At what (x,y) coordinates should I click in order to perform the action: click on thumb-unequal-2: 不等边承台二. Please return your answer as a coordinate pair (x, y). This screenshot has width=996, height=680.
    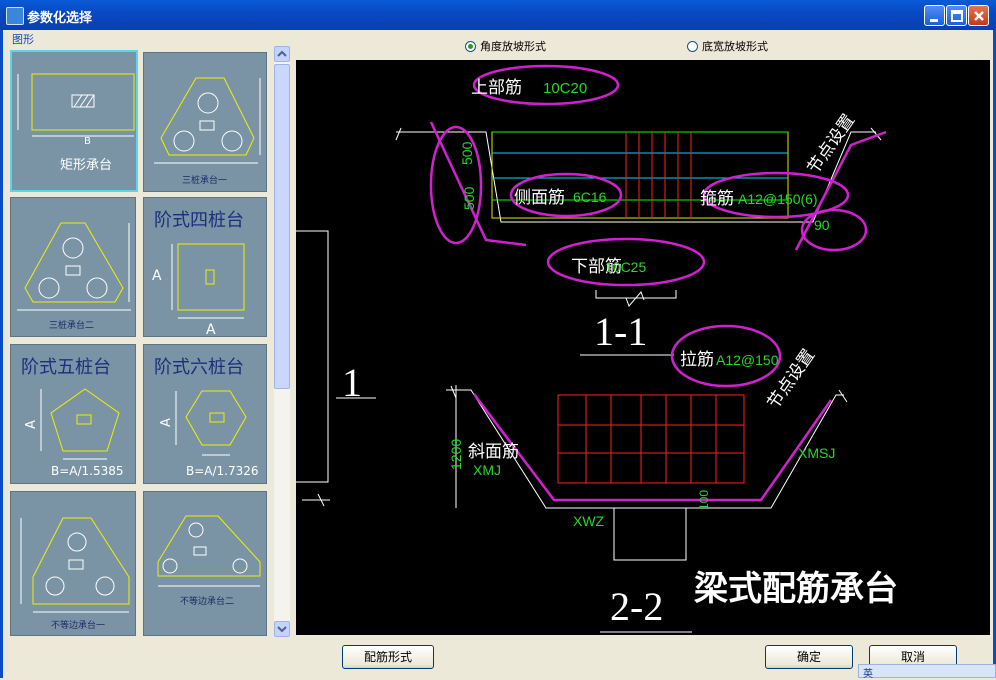
    Looking at the image, I should click on (205, 563).